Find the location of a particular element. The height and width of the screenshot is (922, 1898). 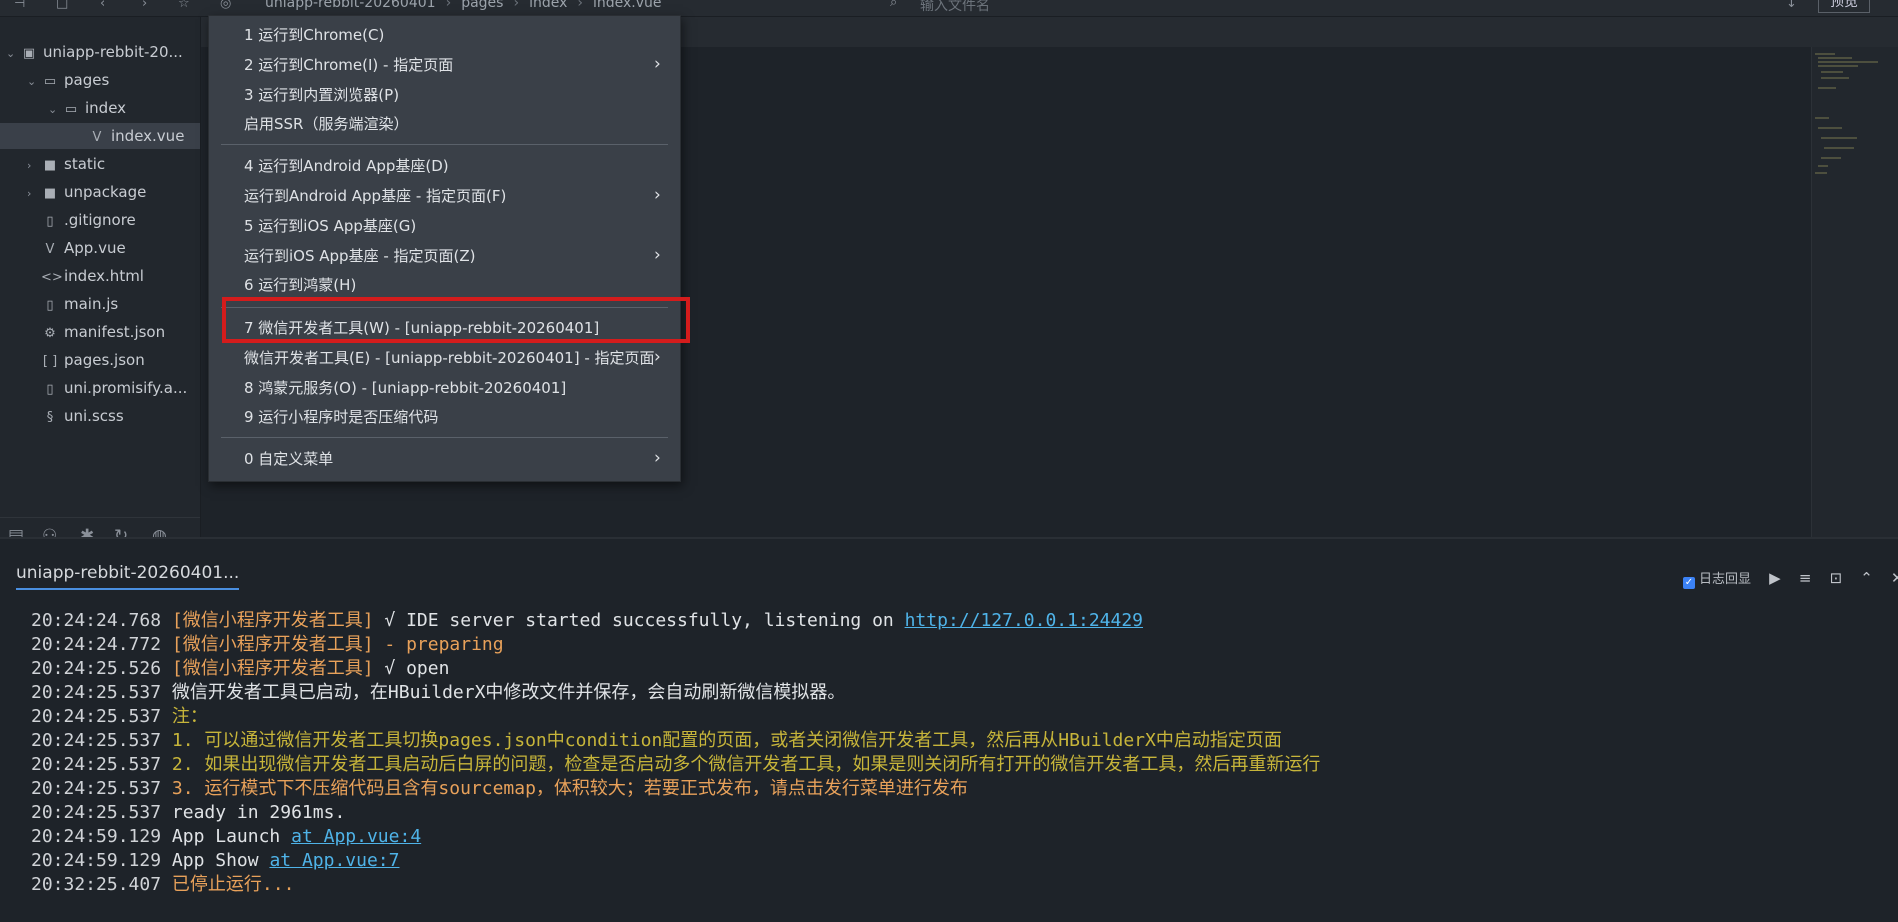

log-line: 20:24:25.526 [微信小程序开发者工具] √ open is located at coordinates (675, 669).